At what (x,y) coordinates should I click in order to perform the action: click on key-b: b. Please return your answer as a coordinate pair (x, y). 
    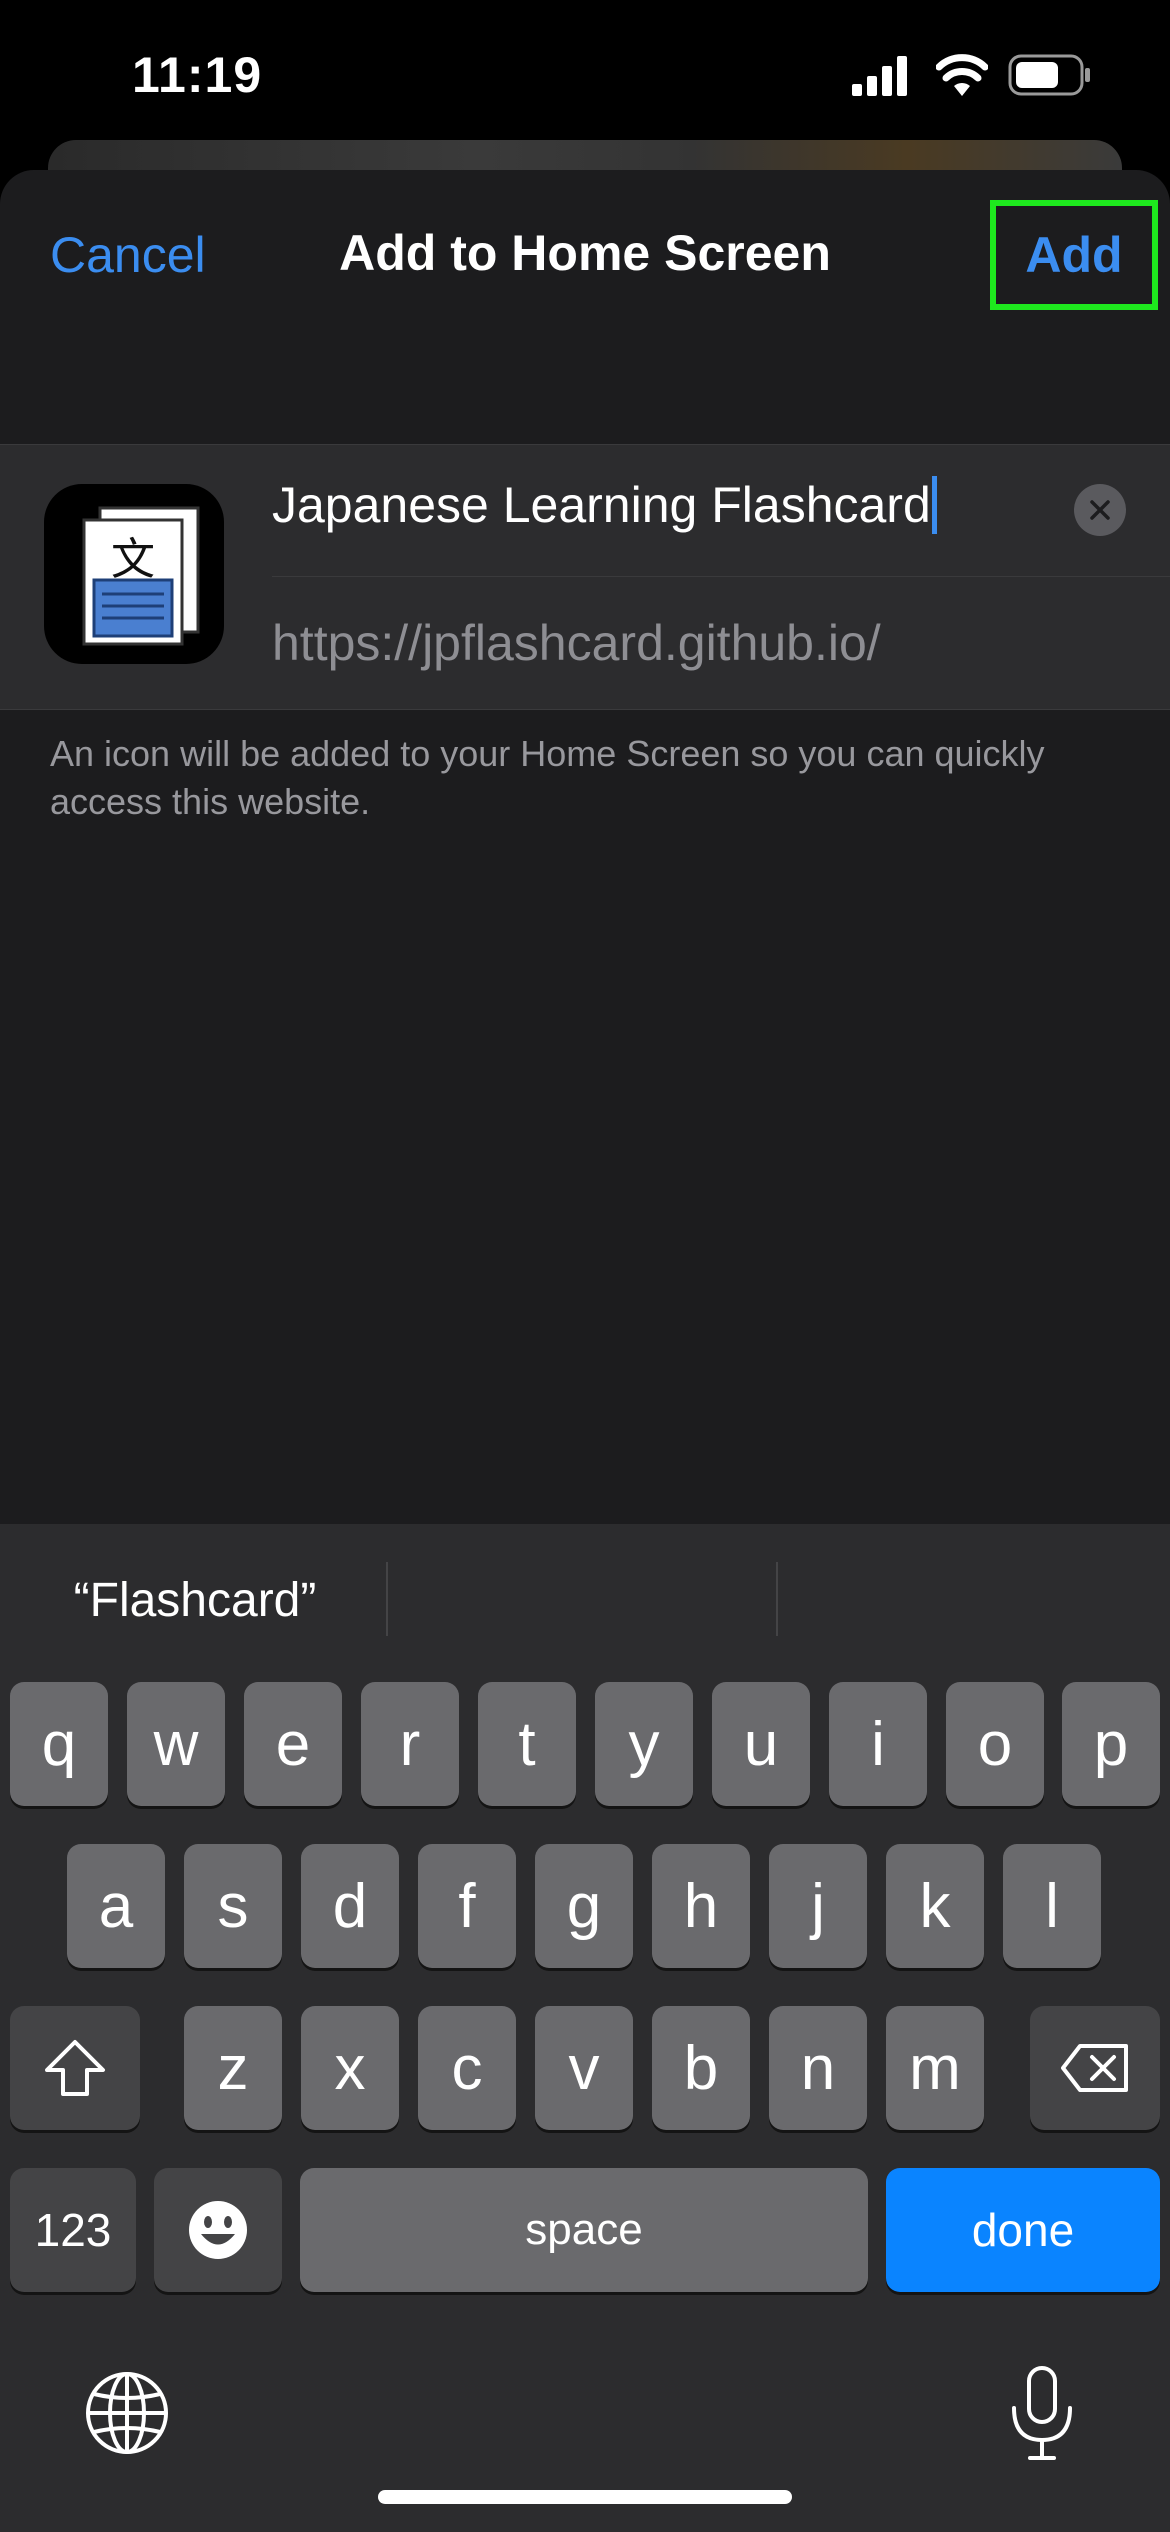
    Looking at the image, I should click on (701, 2068).